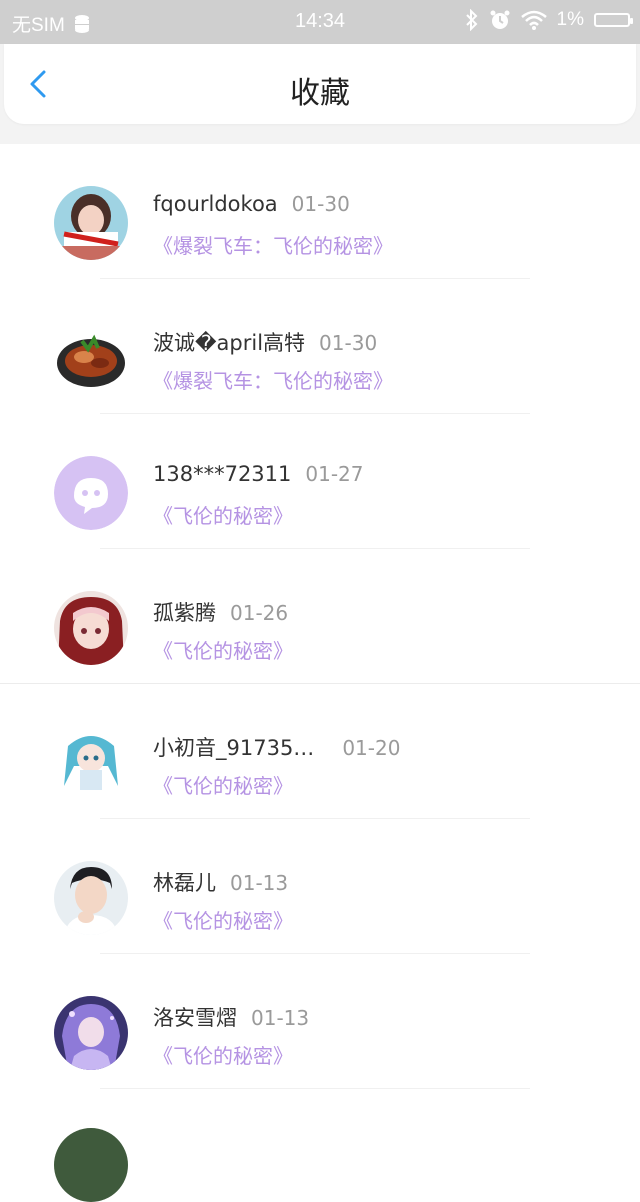 The image size is (640, 1202). What do you see at coordinates (570, 19) in the screenshot?
I see `battery-percent: 1%` at bounding box center [570, 19].